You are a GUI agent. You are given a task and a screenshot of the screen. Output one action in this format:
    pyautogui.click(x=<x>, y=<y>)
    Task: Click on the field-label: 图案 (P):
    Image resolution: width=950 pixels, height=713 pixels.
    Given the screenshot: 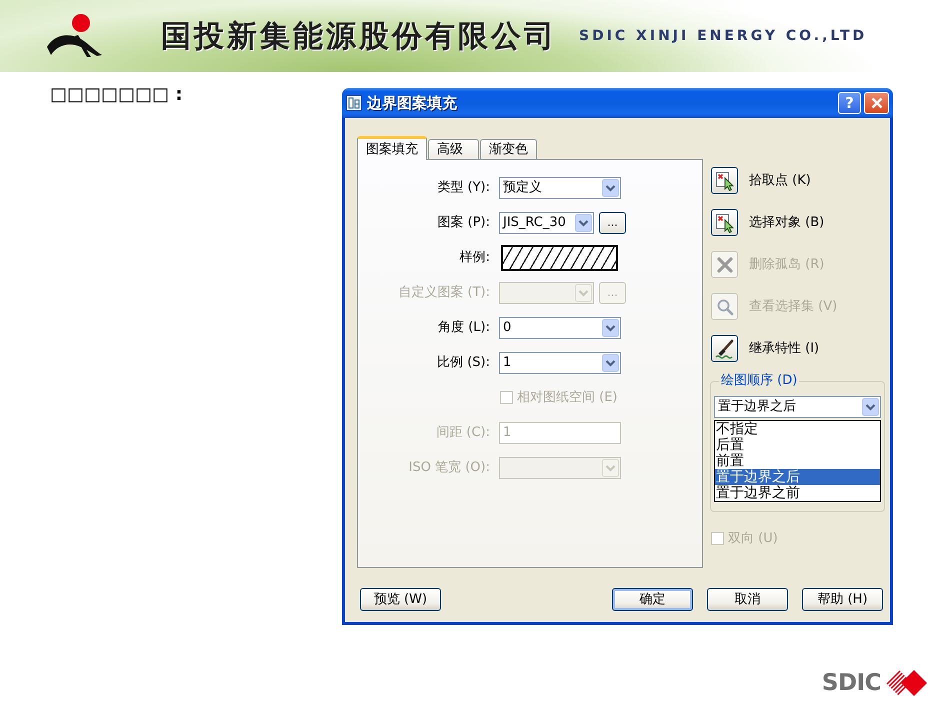 What is the action you would take?
    pyautogui.click(x=463, y=223)
    